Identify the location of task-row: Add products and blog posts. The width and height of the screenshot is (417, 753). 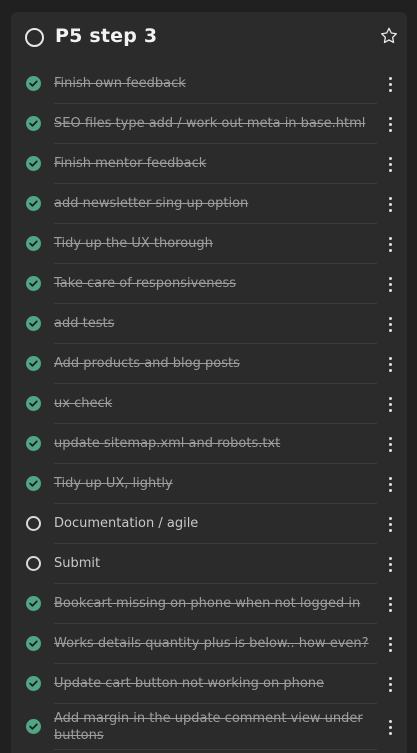
(209, 364).